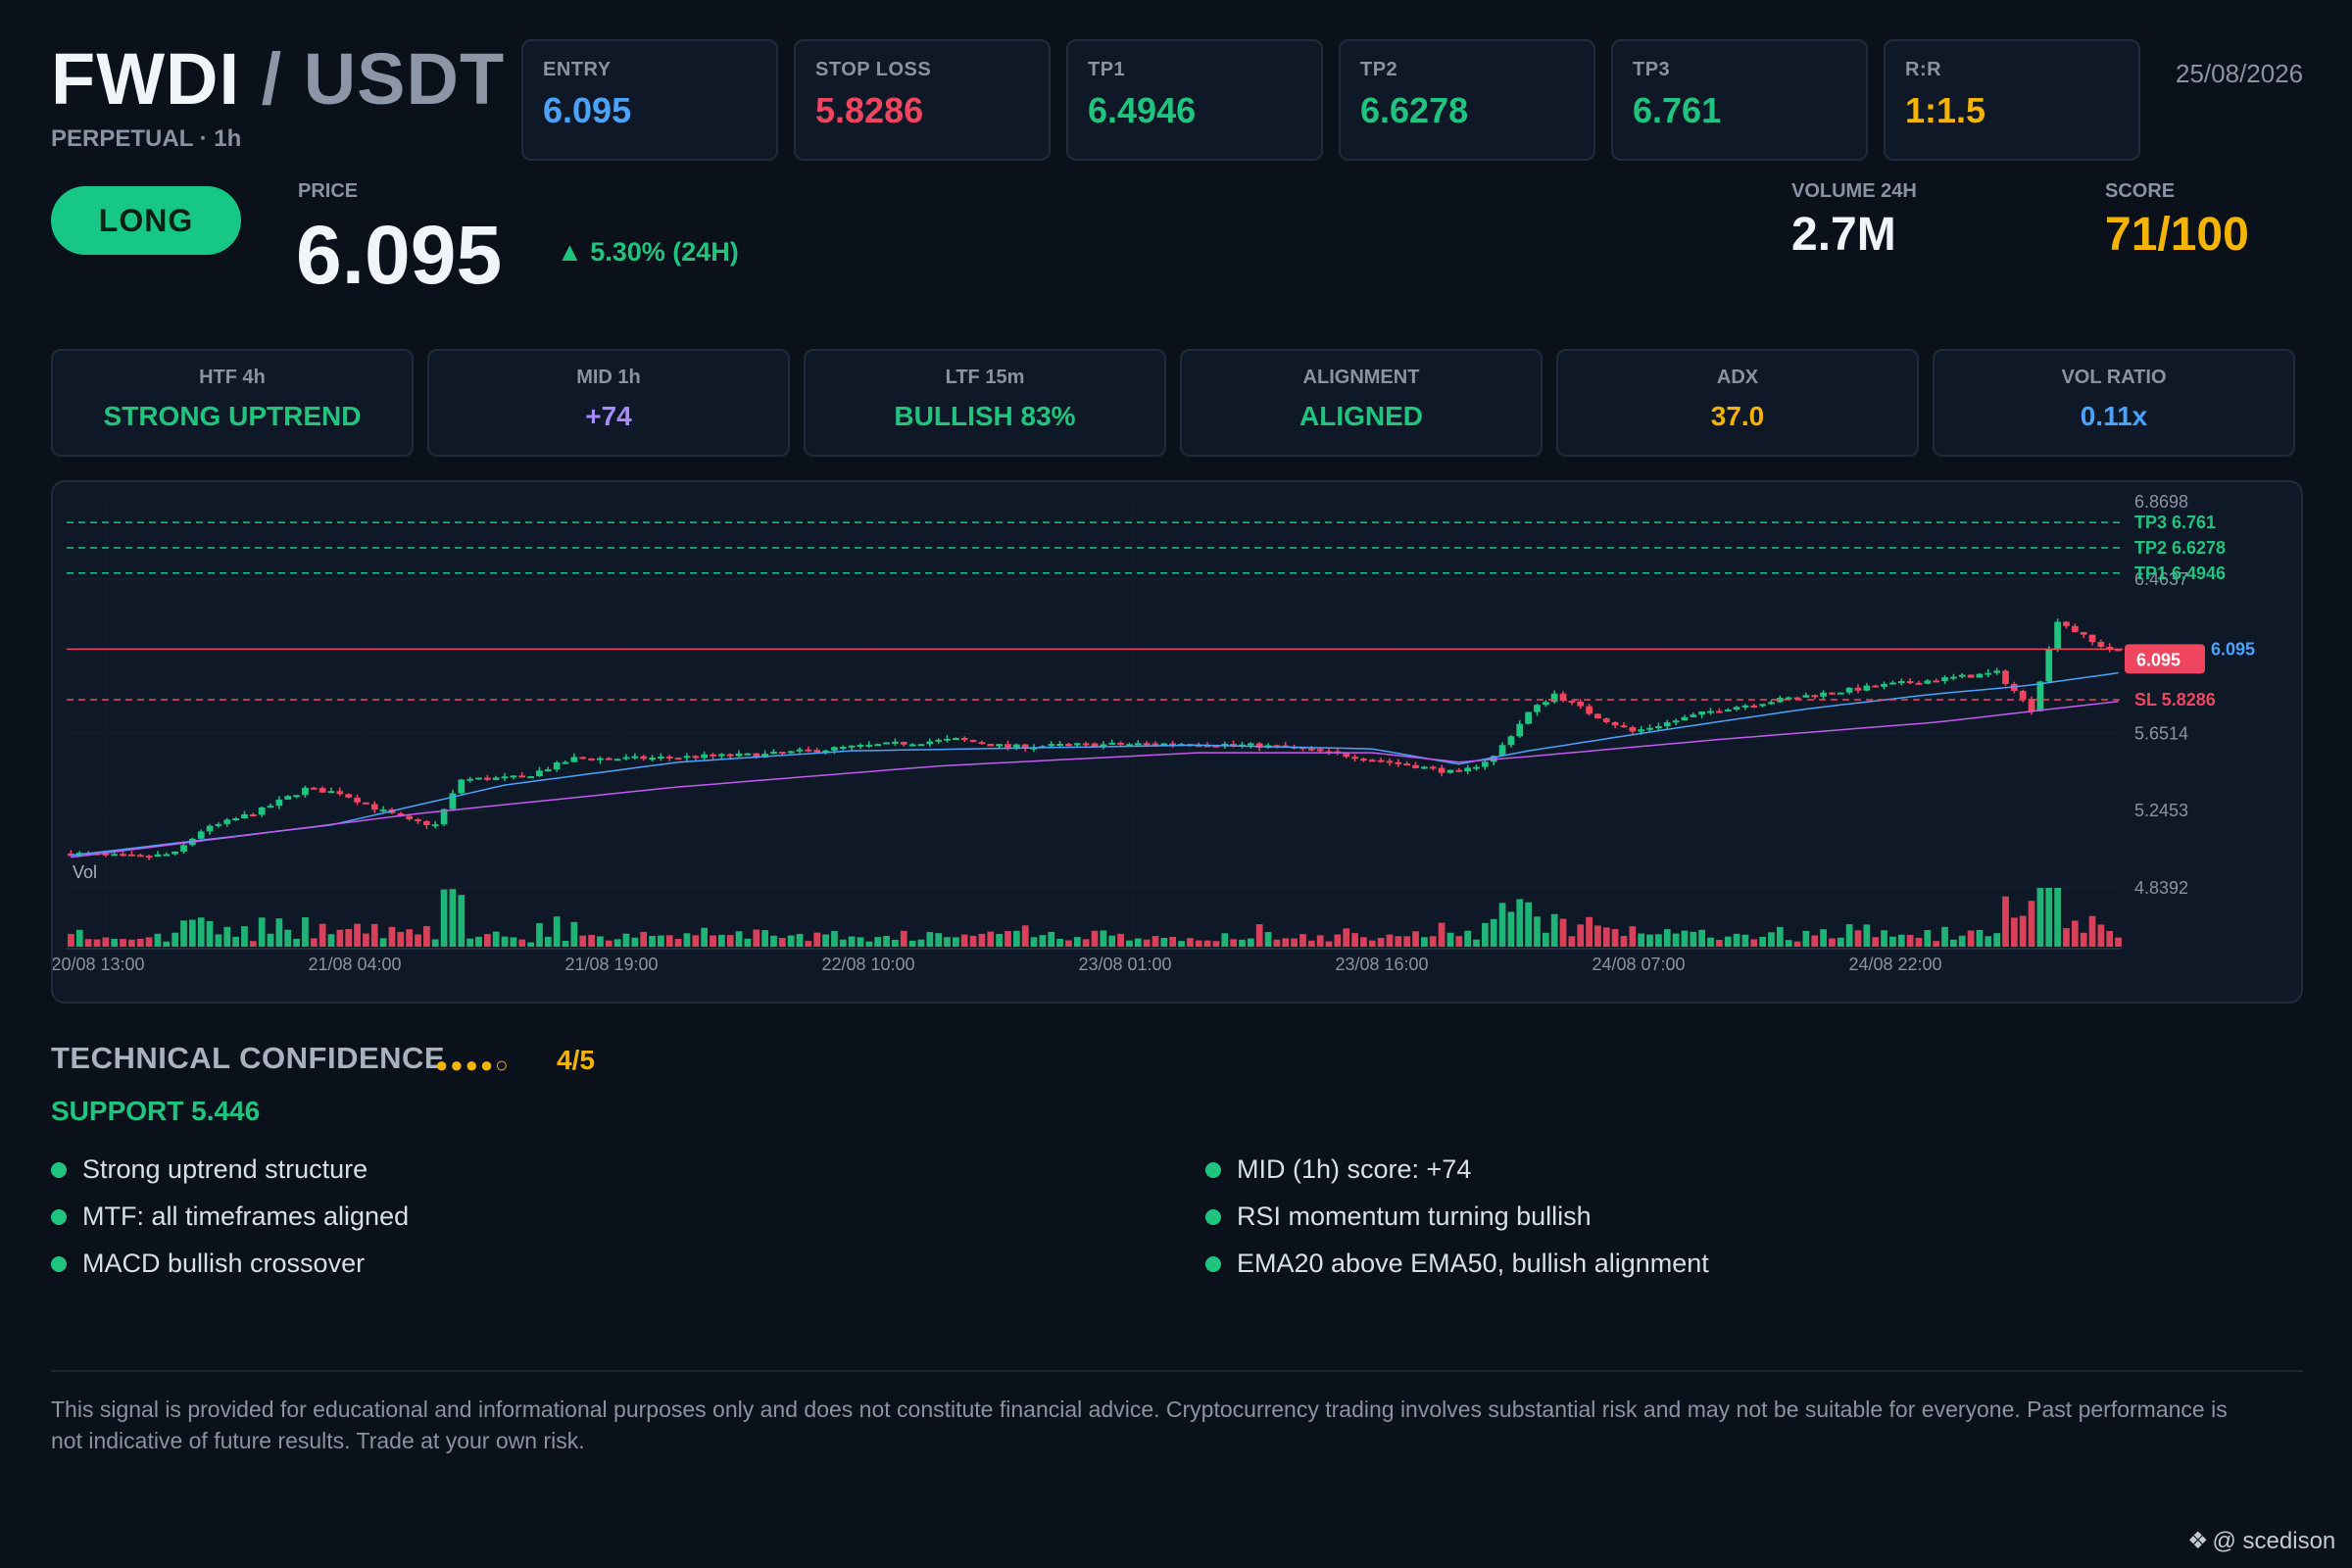 The height and width of the screenshot is (1568, 2352). I want to click on x-tick-label: 23/08 01:00, so click(1124, 964).